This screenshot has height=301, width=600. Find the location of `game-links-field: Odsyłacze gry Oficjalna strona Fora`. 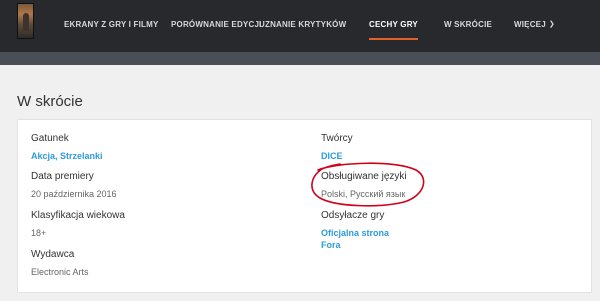

game-links-field: Odsyłacze gry Oficjalna strona Fora is located at coordinates (355, 230).